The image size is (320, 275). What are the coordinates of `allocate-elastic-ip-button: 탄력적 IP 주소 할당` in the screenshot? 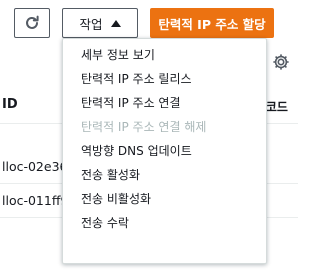 It's located at (212, 23).